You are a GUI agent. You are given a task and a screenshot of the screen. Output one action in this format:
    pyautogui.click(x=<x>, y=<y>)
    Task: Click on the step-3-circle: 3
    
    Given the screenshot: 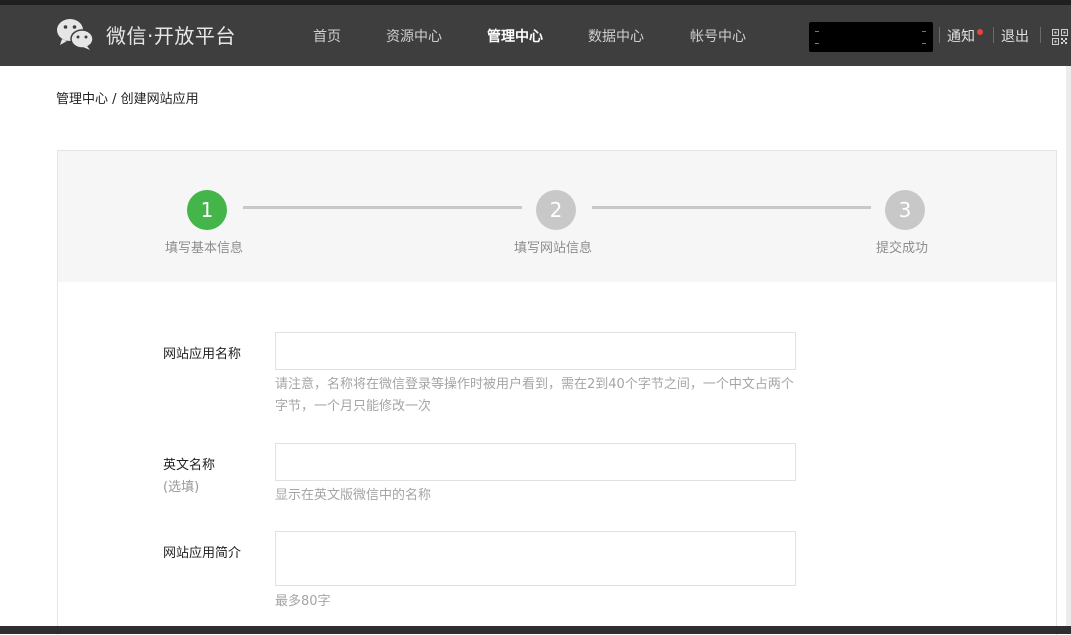 What is the action you would take?
    pyautogui.click(x=905, y=210)
    